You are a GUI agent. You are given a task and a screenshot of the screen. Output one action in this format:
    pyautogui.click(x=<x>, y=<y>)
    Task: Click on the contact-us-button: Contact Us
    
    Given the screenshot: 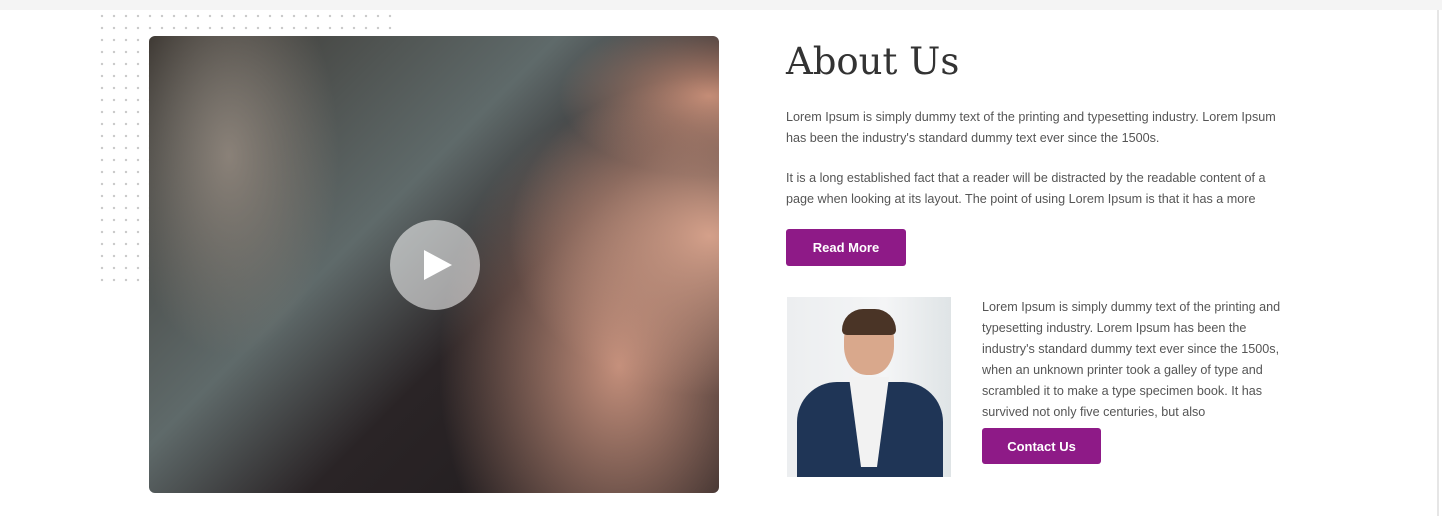 What is the action you would take?
    pyautogui.click(x=1041, y=446)
    